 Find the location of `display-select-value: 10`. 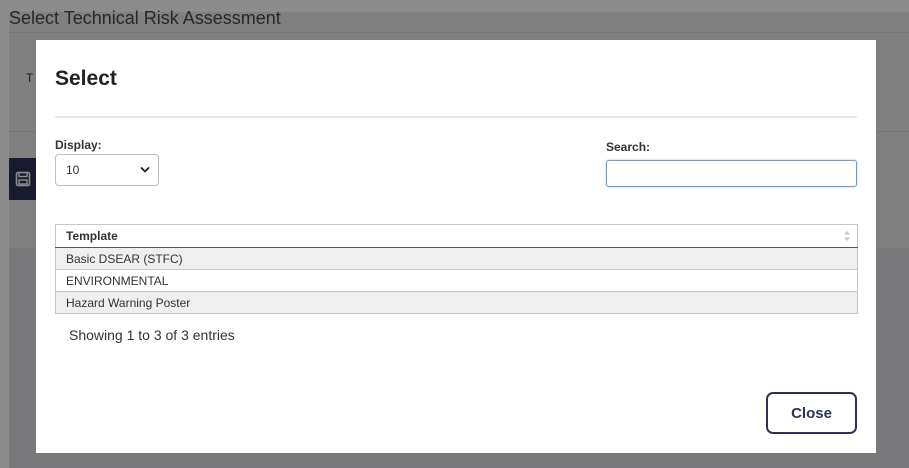

display-select-value: 10 is located at coordinates (73, 170).